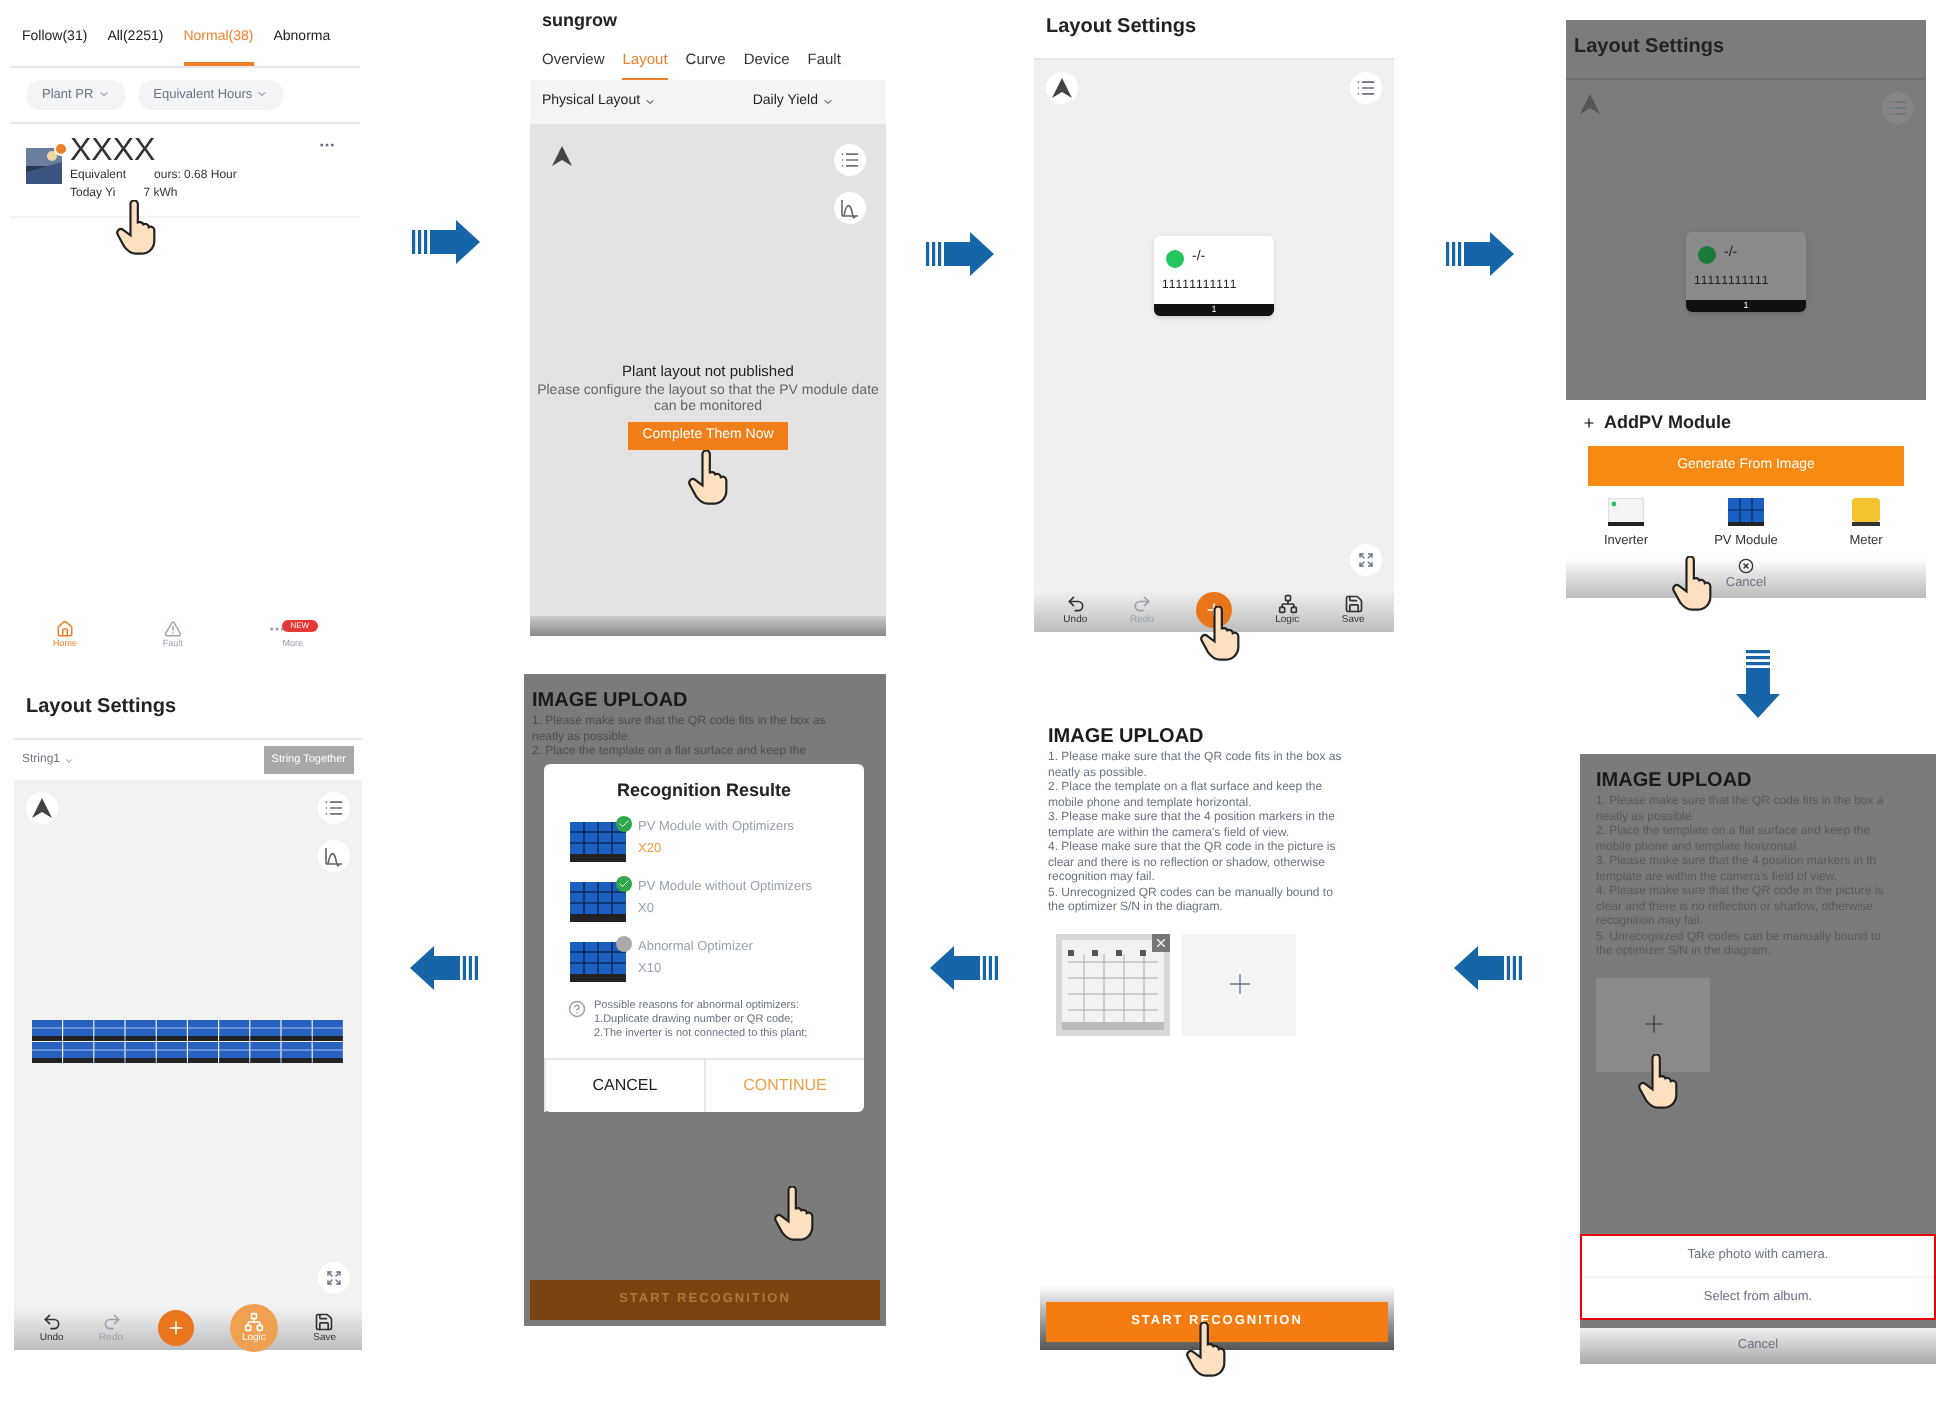 This screenshot has width=1936, height=1418. Describe the element at coordinates (64, 629) in the screenshot. I see `home-icon` at that location.